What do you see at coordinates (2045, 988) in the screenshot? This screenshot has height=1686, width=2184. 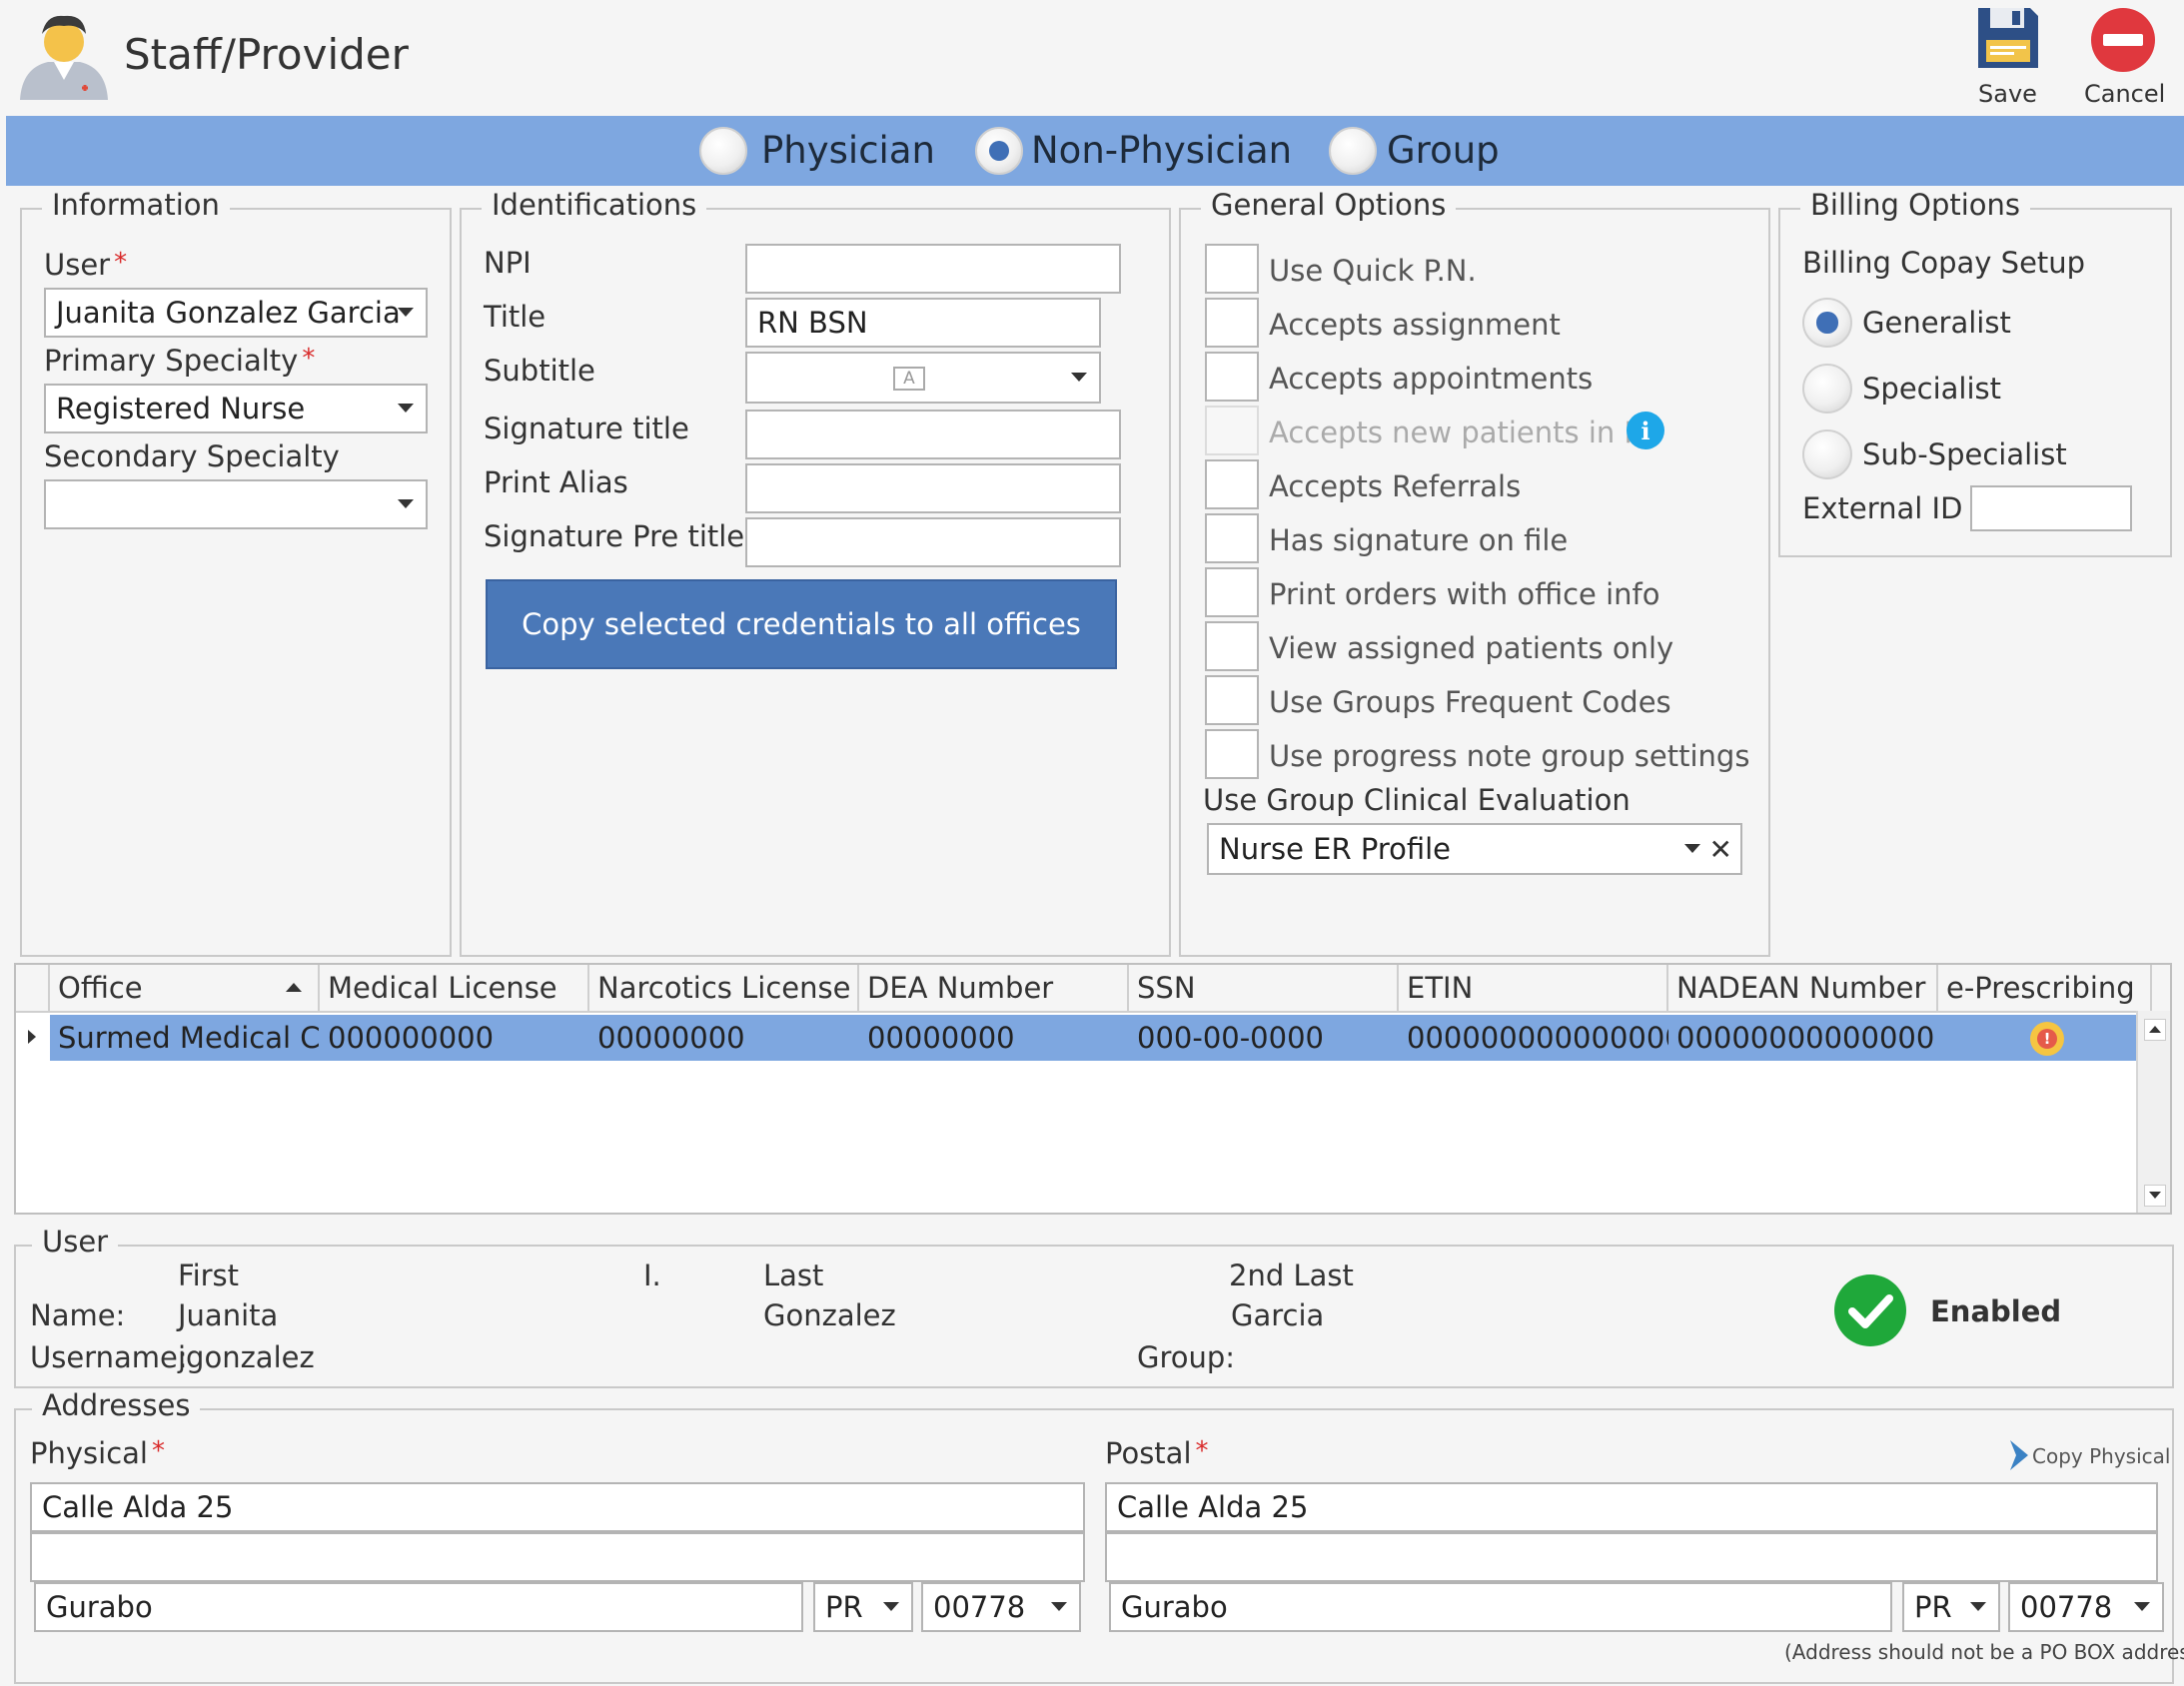 I see `column-header-e-prescribing: e-Prescribing` at bounding box center [2045, 988].